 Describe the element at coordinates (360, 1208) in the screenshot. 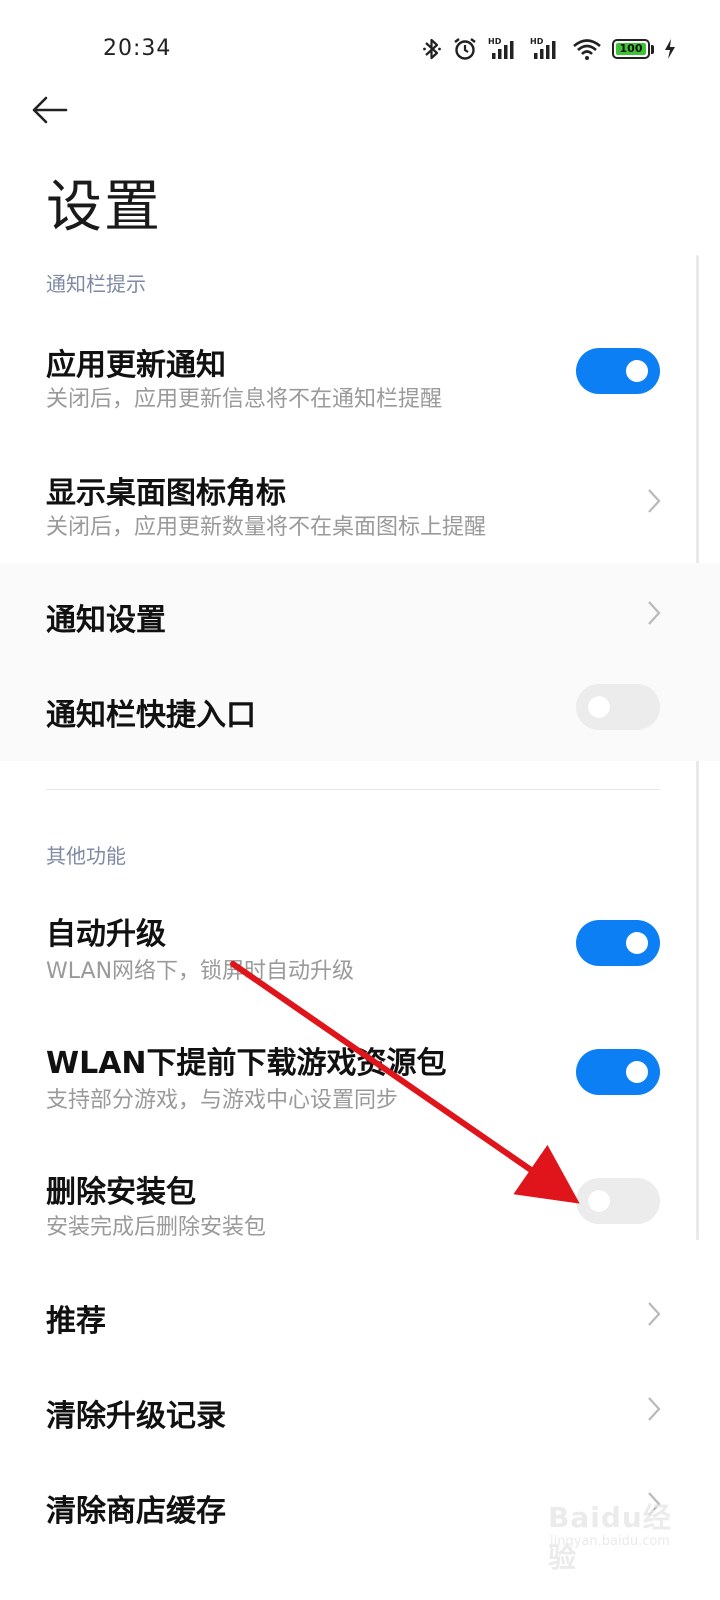

I see `row-delete-package: 删除安装包 安装完成后删除安装包` at that location.